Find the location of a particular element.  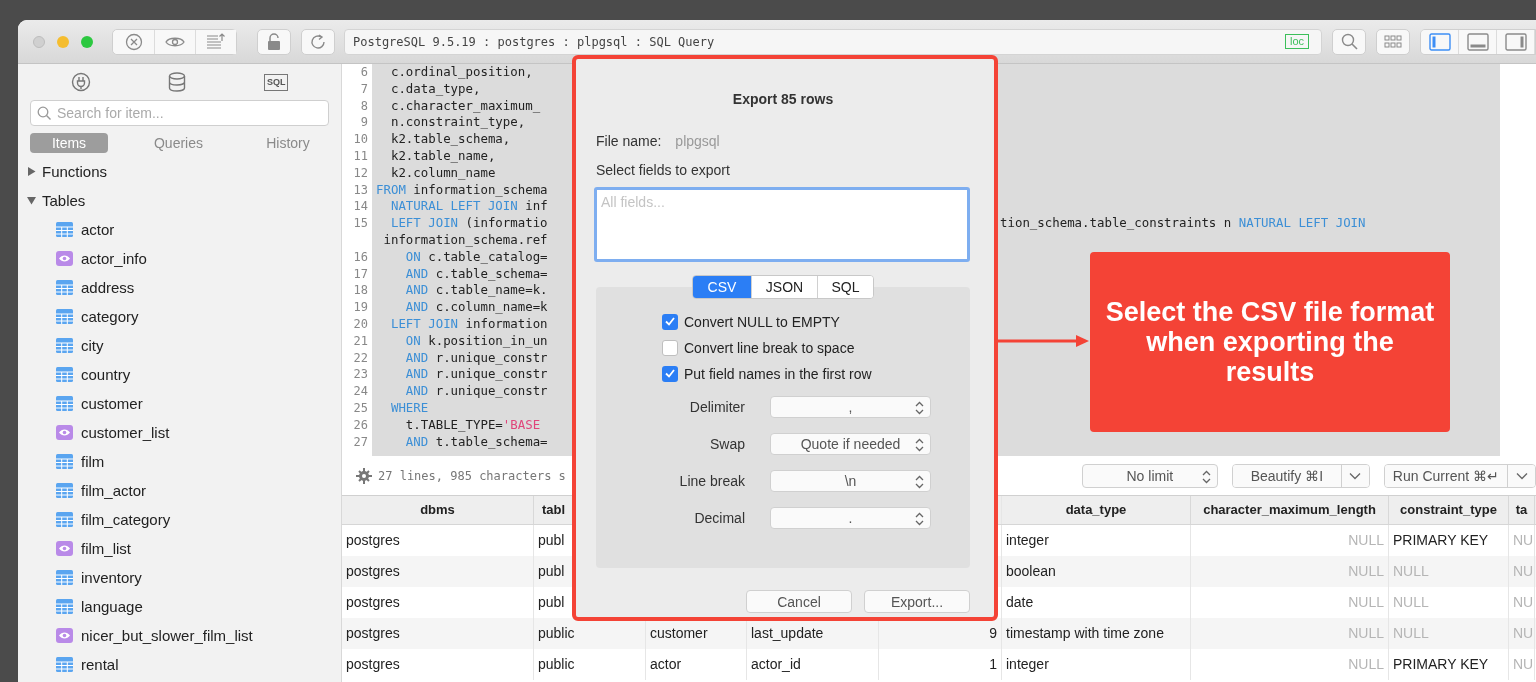

tree-item: inventory is located at coordinates (111, 577).